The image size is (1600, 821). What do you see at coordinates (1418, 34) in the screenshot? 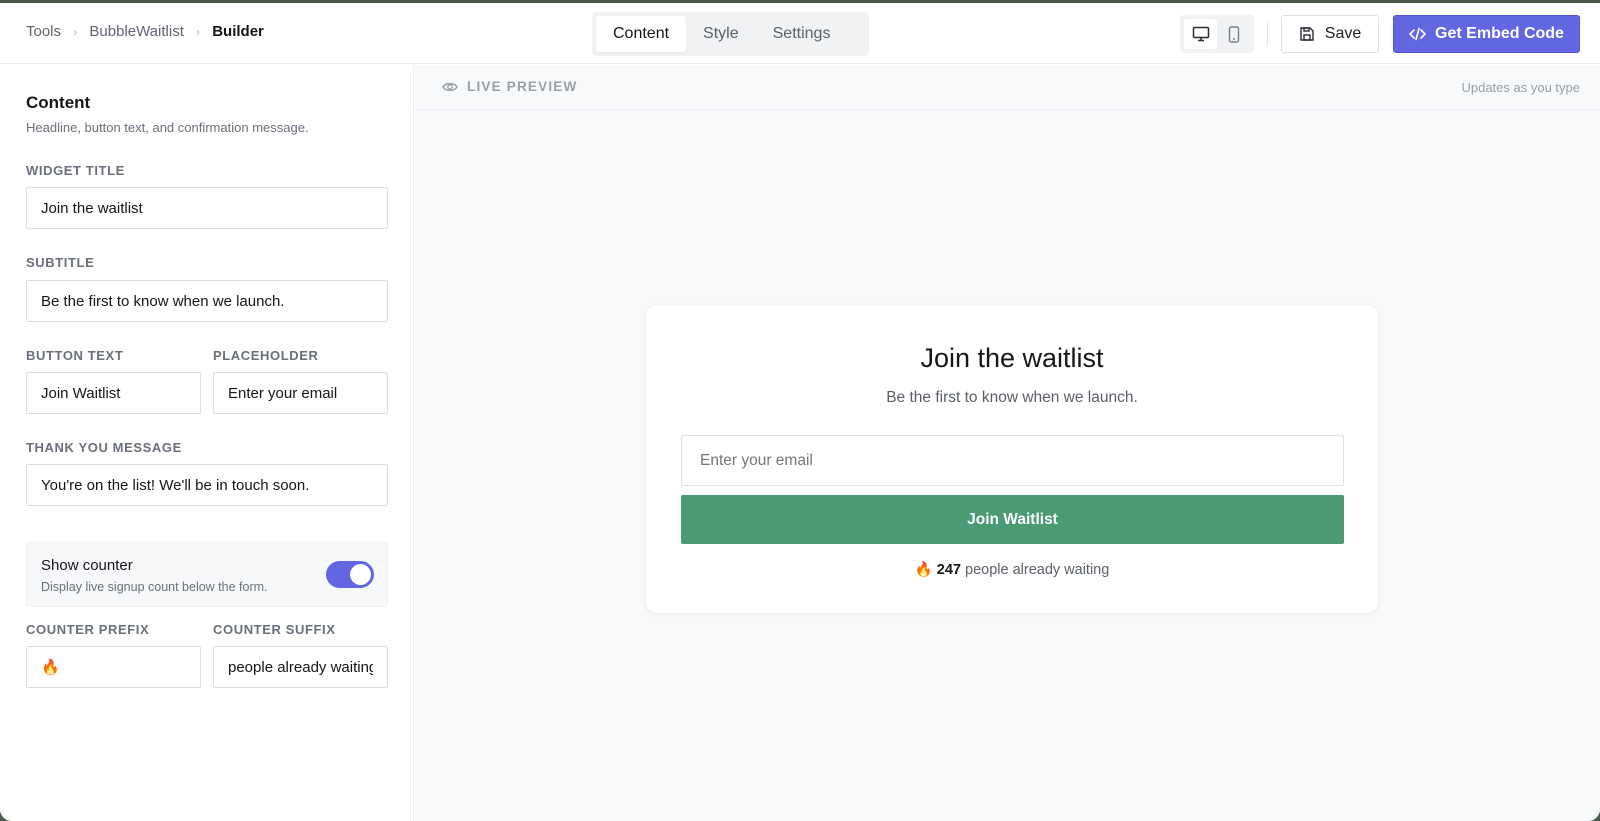
I see `code-icon` at bounding box center [1418, 34].